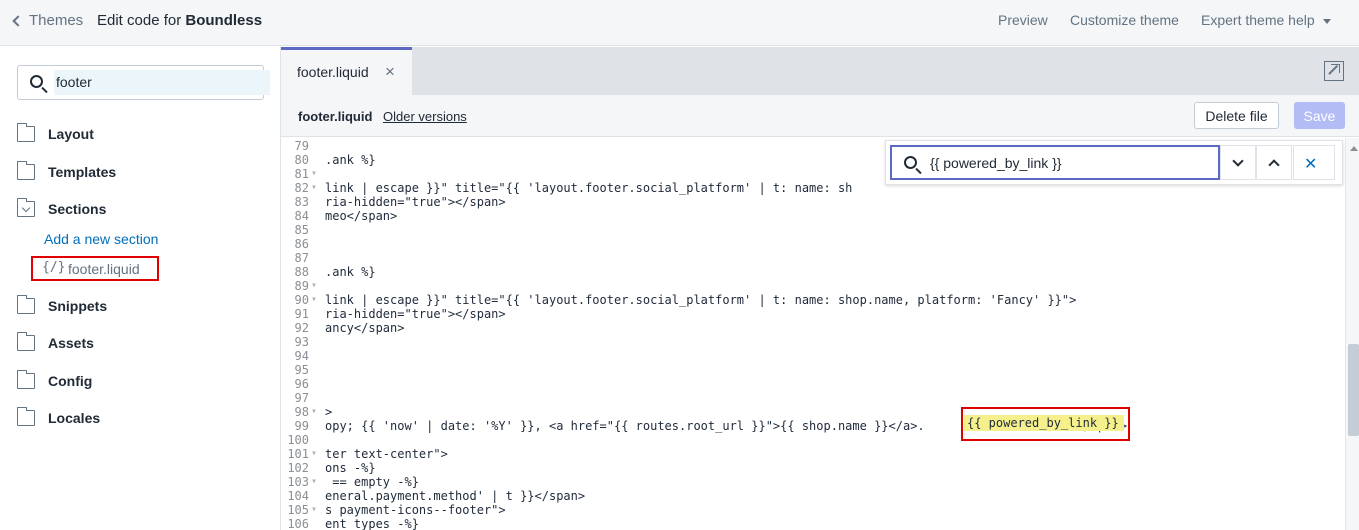 Image resolution: width=1359 pixels, height=530 pixels. Describe the element at coordinates (329, 412) in the screenshot. I see `line-text: >` at that location.